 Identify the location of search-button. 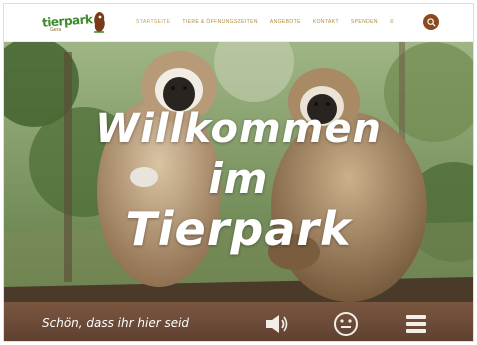
(431, 22).